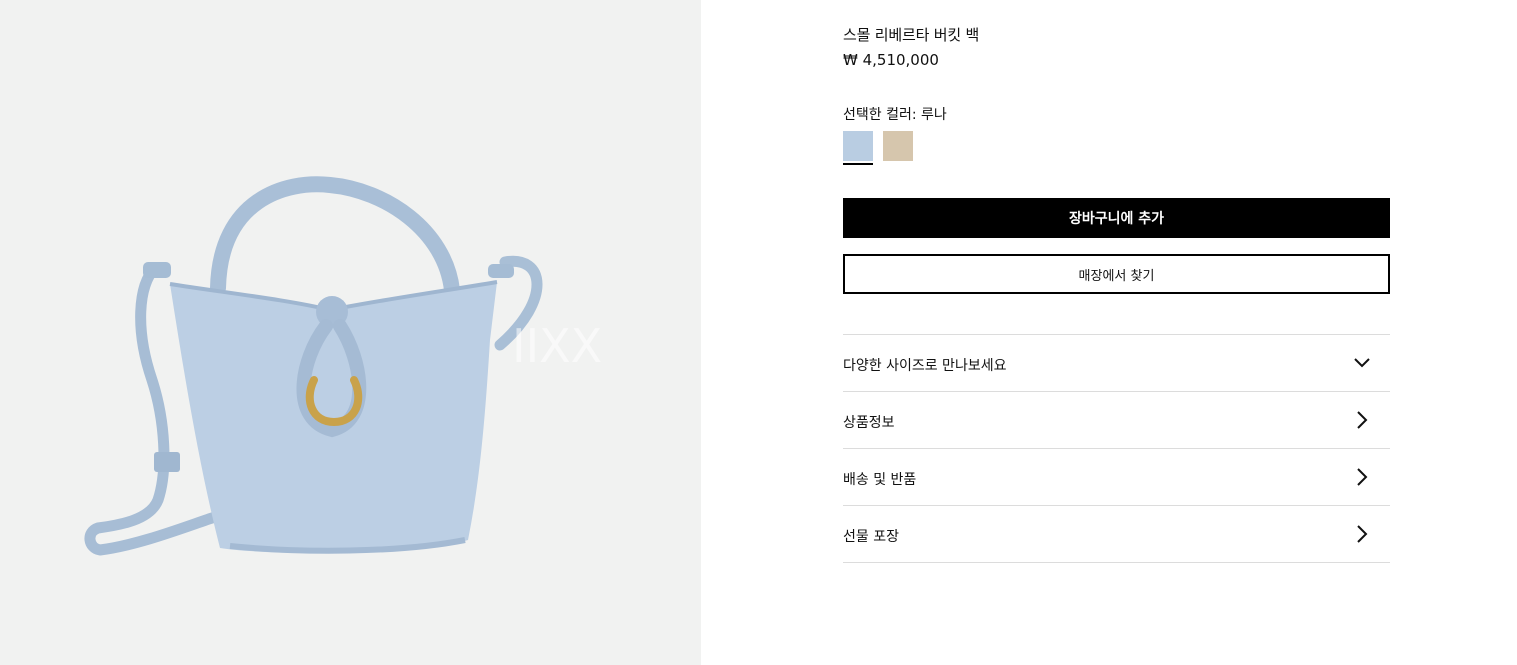  I want to click on divider, so click(1116, 562).